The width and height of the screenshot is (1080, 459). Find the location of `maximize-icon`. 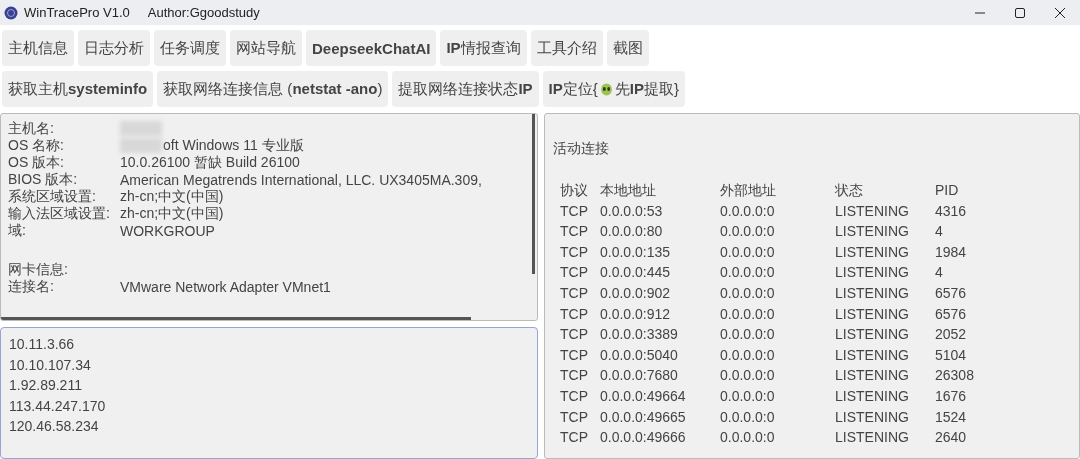

maximize-icon is located at coordinates (1020, 12).